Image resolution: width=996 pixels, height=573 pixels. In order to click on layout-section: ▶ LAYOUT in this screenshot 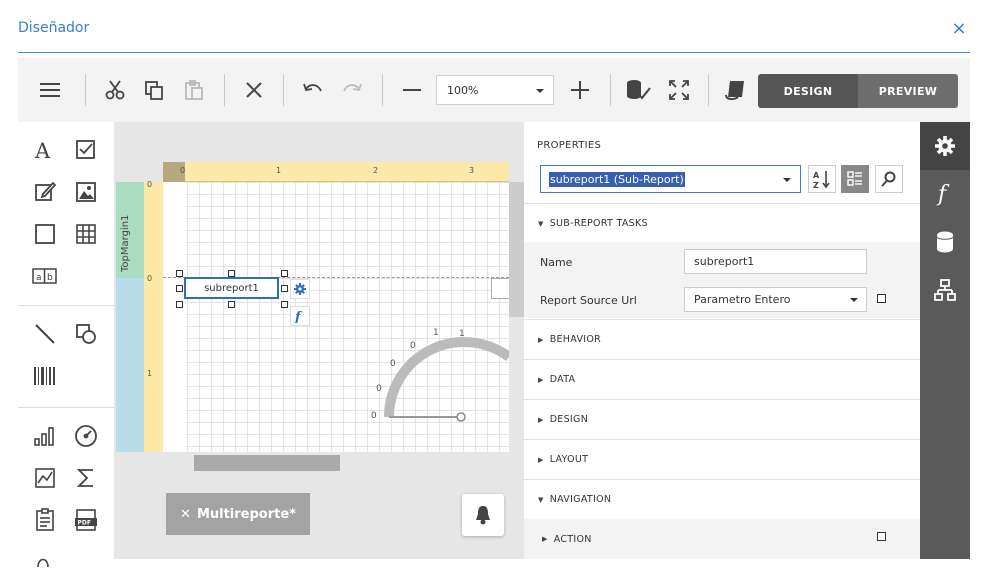, I will do `click(722, 459)`.